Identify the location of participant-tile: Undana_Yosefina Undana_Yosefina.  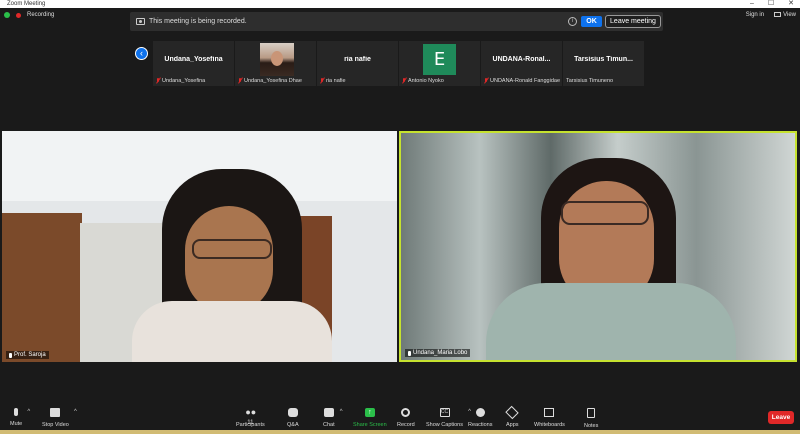
(193, 63).